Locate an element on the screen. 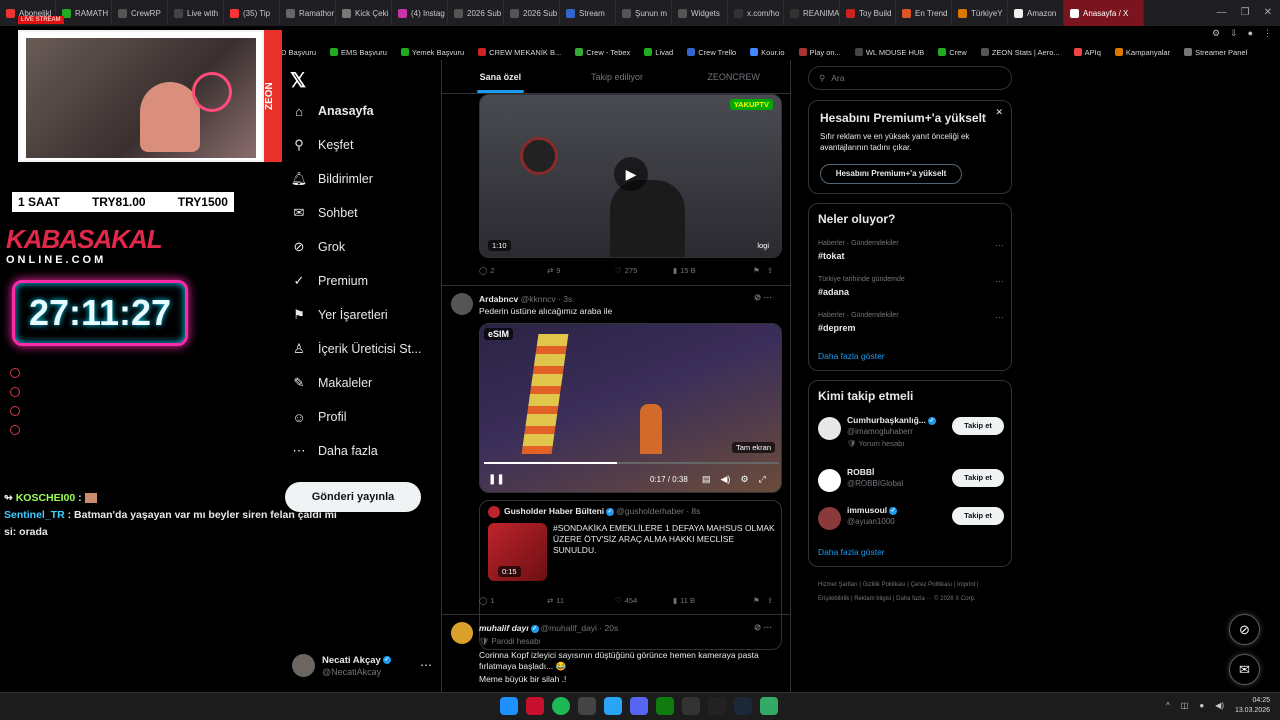  post-video: eSIM Tam ekran ❚❚ 0:17 / 0:38 ▤ ◀) ⚙ ⤢ is located at coordinates (630, 408).